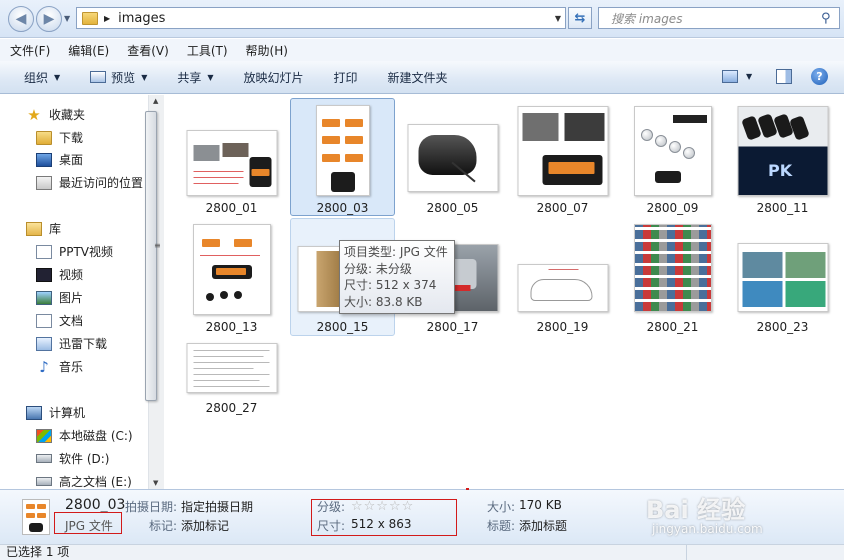  I want to click on system-drive-icon, so click(44, 435).